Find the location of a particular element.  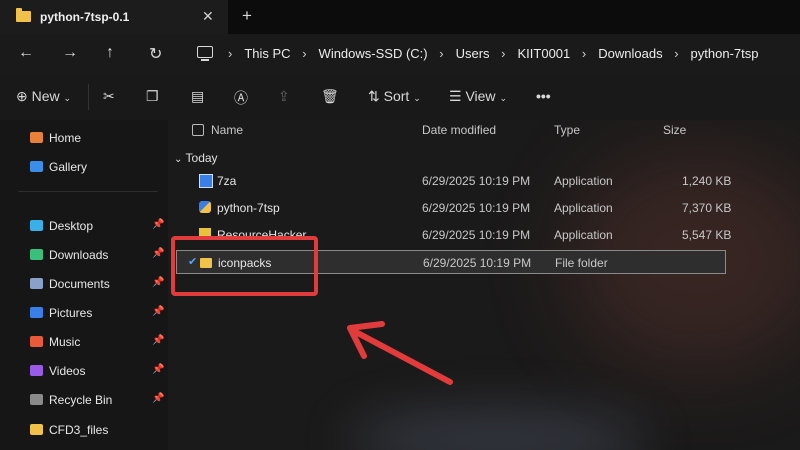

crumb-python-7tsp: python-7tsp is located at coordinates (725, 53).